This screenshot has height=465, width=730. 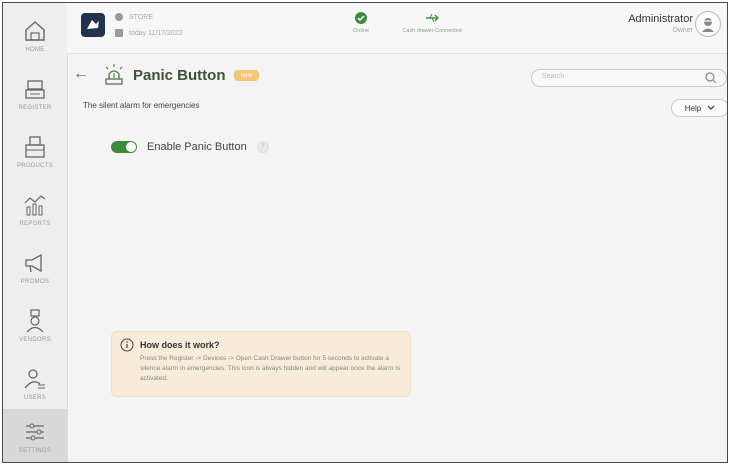 What do you see at coordinates (35, 398) in the screenshot?
I see `sidebar-item-label: USERS` at bounding box center [35, 398].